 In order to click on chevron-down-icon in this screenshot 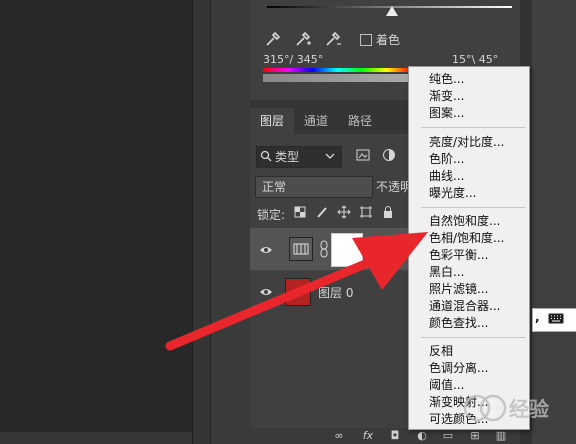, I will do `click(330, 156)`.